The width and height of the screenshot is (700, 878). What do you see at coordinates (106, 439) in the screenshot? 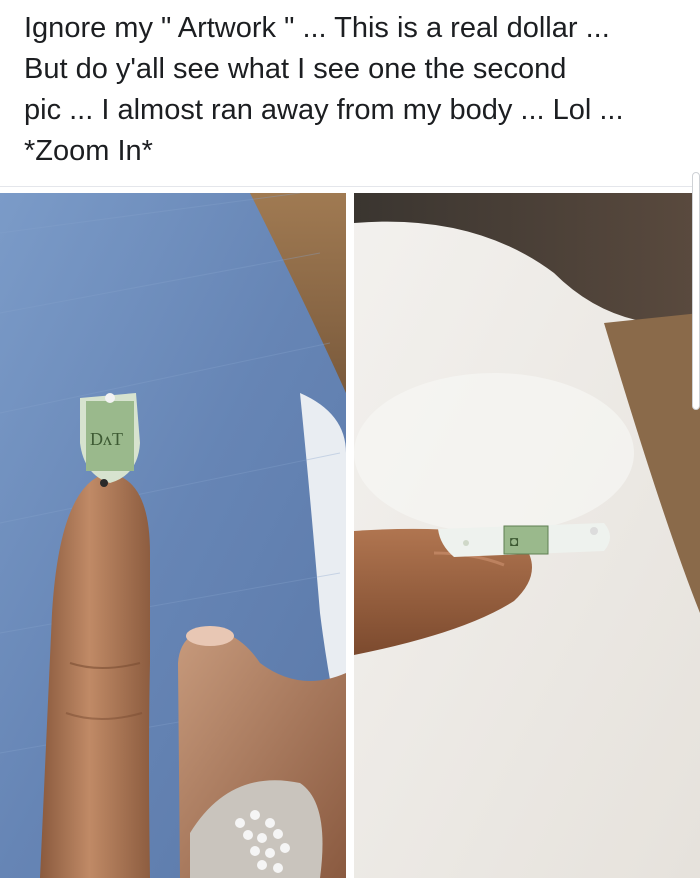
I see `svg-text: DʌT` at bounding box center [106, 439].